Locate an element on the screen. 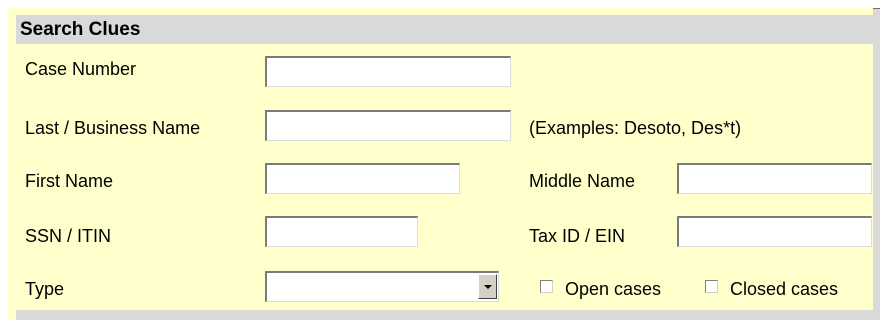 The height and width of the screenshot is (320, 882). last-business-name-input is located at coordinates (388, 125).